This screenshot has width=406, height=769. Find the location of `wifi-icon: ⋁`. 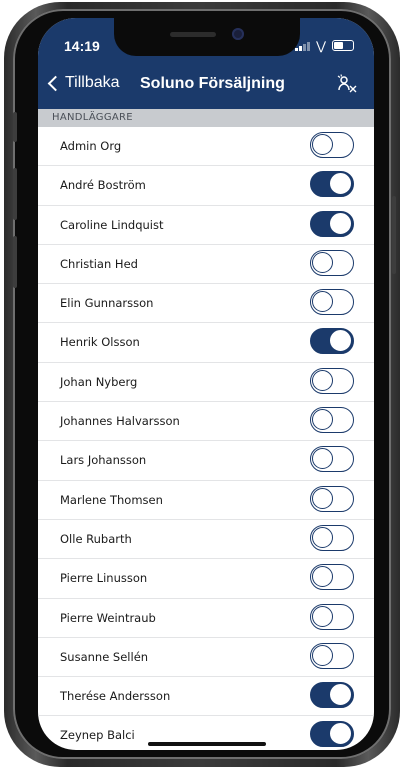

wifi-icon: ⋁ is located at coordinates (321, 45).